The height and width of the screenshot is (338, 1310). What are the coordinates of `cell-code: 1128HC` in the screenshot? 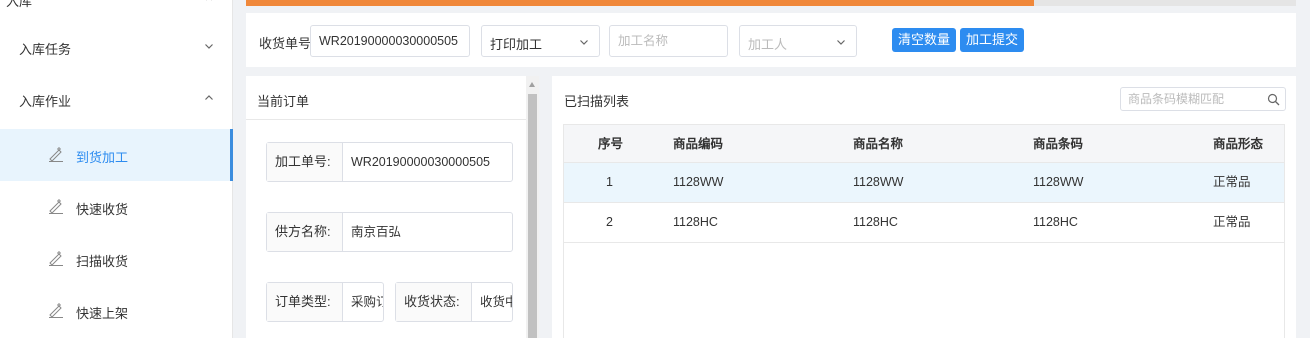 It's located at (695, 222).